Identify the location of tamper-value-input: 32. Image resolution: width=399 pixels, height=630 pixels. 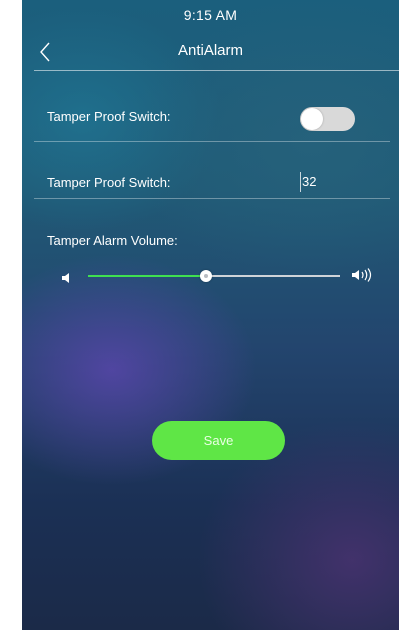
(336, 182).